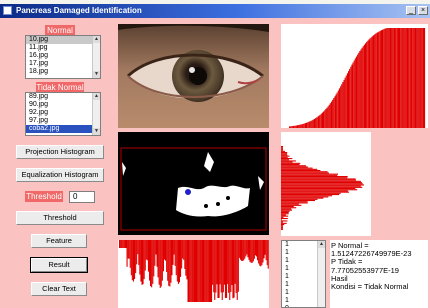 Image resolution: width=430 pixels, height=308 pixels. What do you see at coordinates (60, 218) in the screenshot?
I see `threshold-button: Threshold` at bounding box center [60, 218].